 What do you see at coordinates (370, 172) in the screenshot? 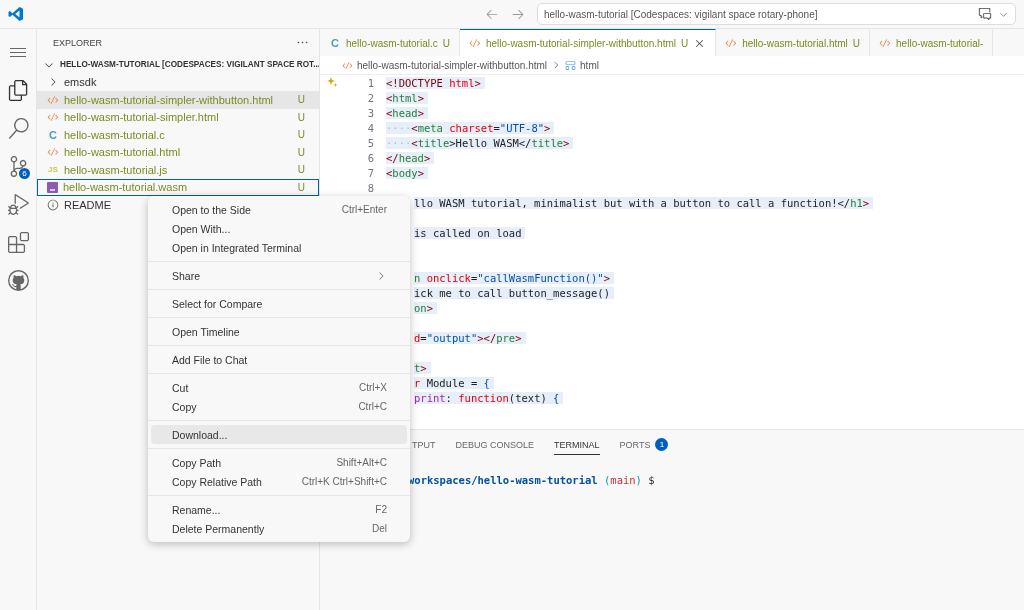
I see `line-number: 7` at bounding box center [370, 172].